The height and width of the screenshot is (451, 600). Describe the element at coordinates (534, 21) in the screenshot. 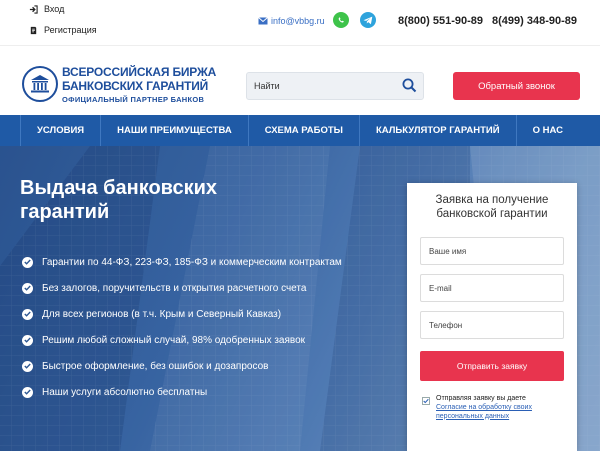

I see `phone-number-2: 8(499) 348-90-89` at that location.